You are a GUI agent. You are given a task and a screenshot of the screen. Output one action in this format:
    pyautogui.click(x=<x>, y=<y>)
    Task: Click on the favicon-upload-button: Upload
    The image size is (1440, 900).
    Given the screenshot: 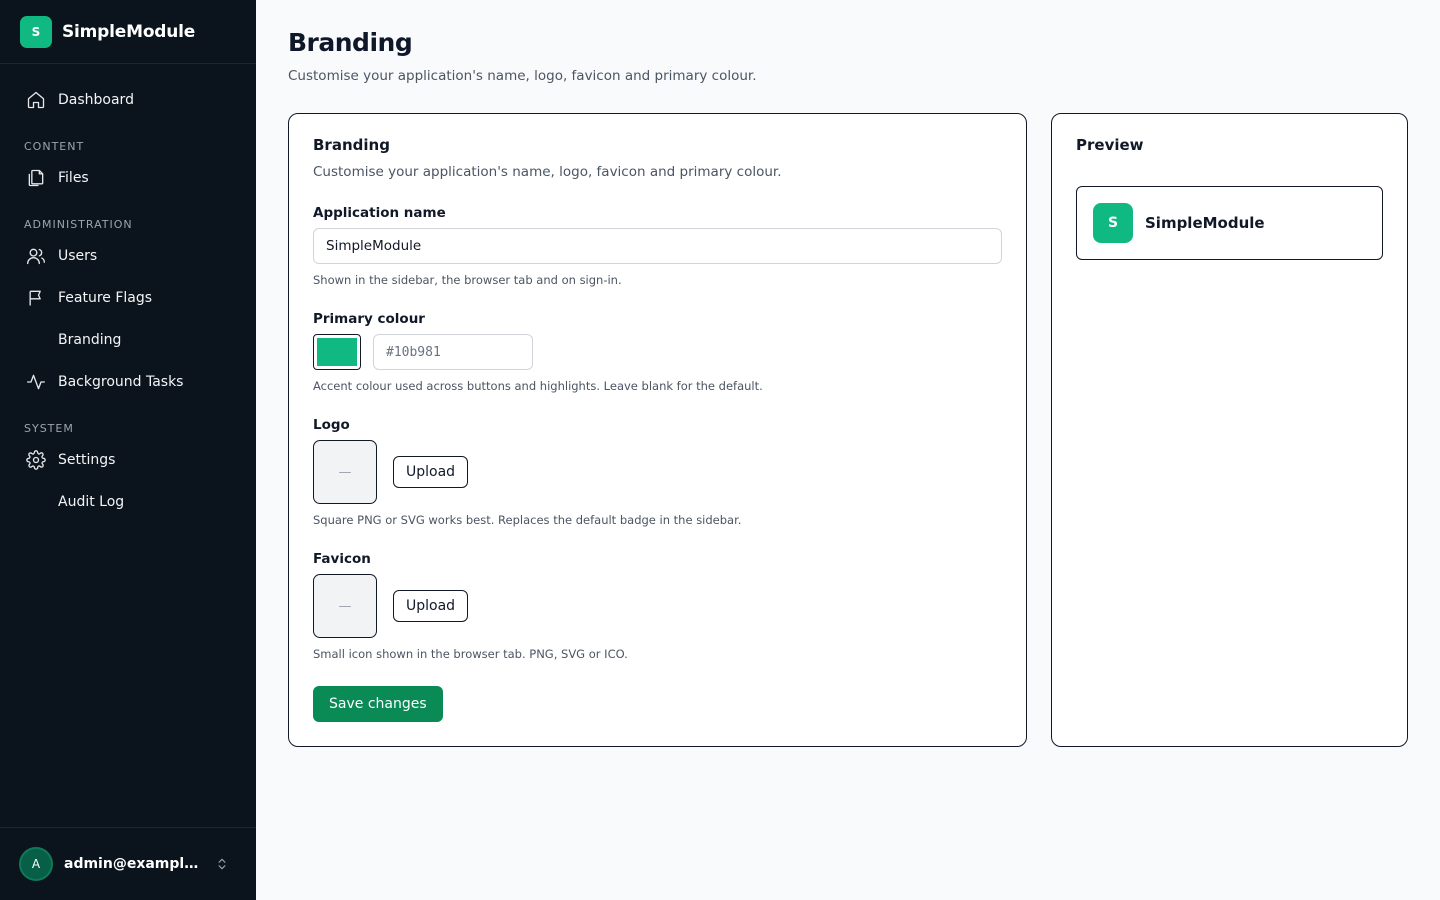 What is the action you would take?
    pyautogui.click(x=431, y=606)
    